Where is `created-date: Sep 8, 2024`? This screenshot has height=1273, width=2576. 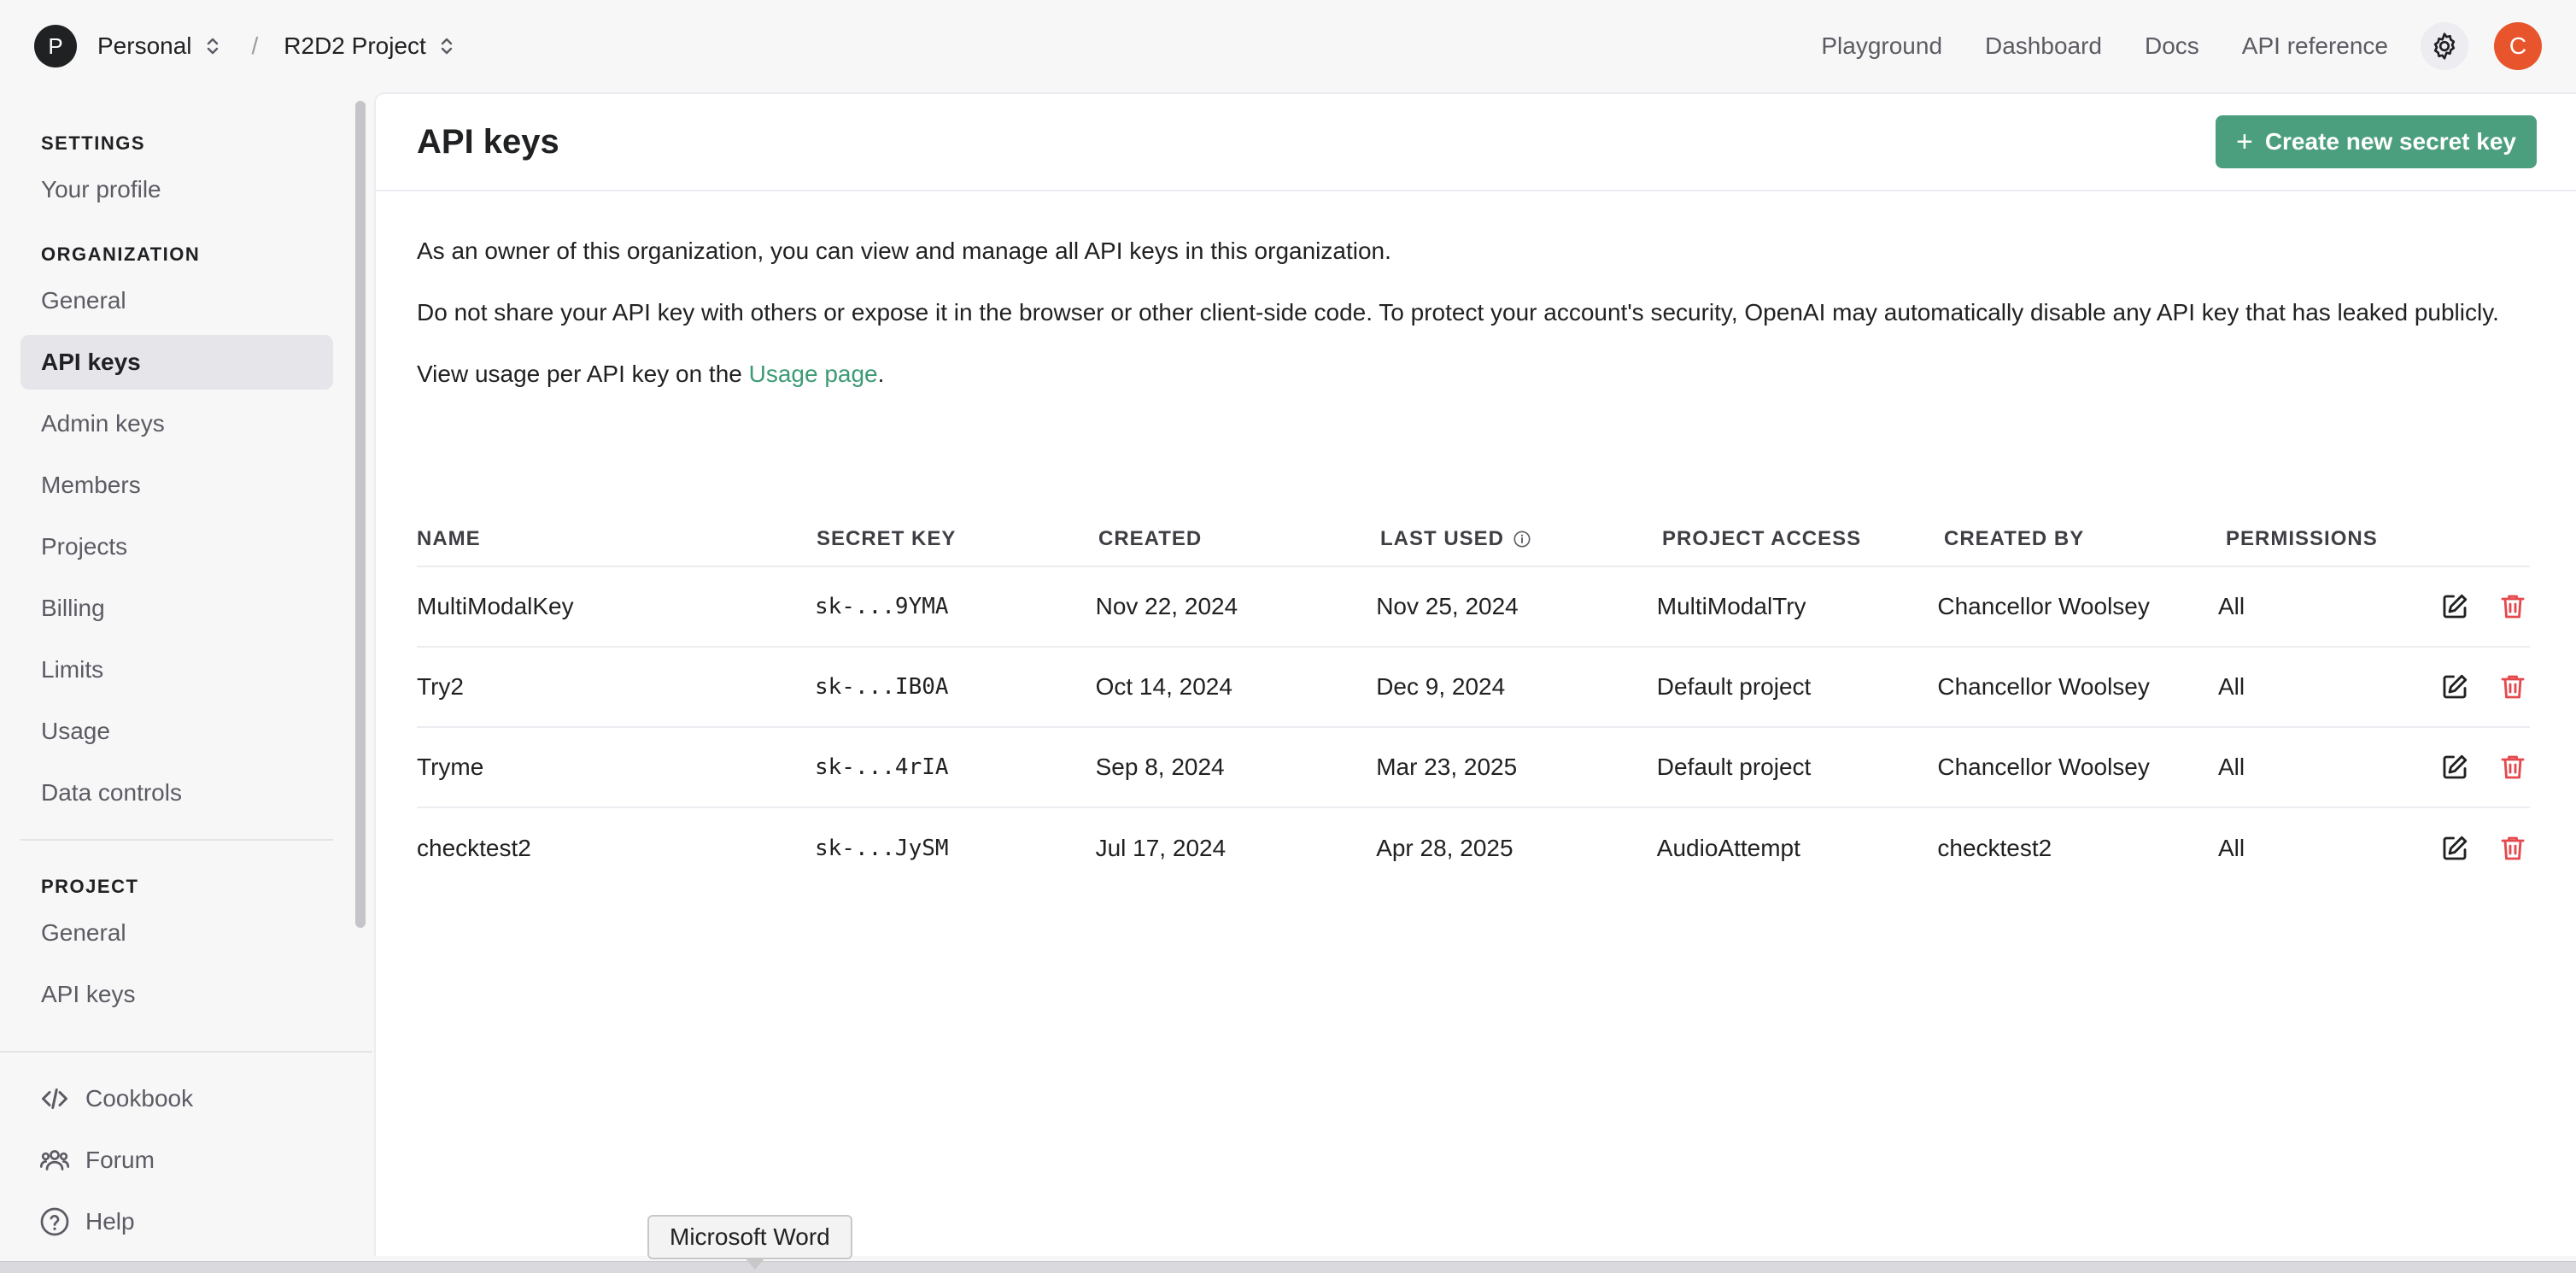
created-date: Sep 8, 2024 is located at coordinates (1160, 767).